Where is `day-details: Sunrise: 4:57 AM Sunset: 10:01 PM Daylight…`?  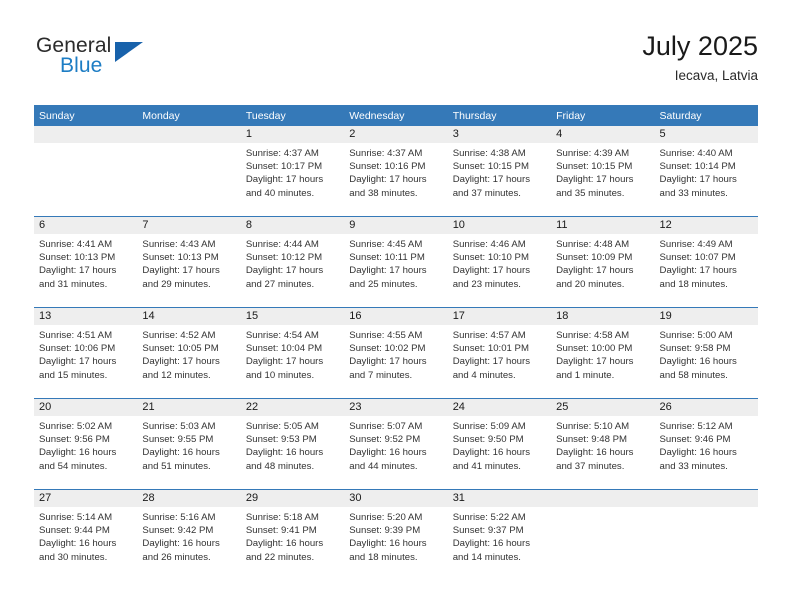 day-details: Sunrise: 4:57 AM Sunset: 10:01 PM Daylight… is located at coordinates (499, 353).